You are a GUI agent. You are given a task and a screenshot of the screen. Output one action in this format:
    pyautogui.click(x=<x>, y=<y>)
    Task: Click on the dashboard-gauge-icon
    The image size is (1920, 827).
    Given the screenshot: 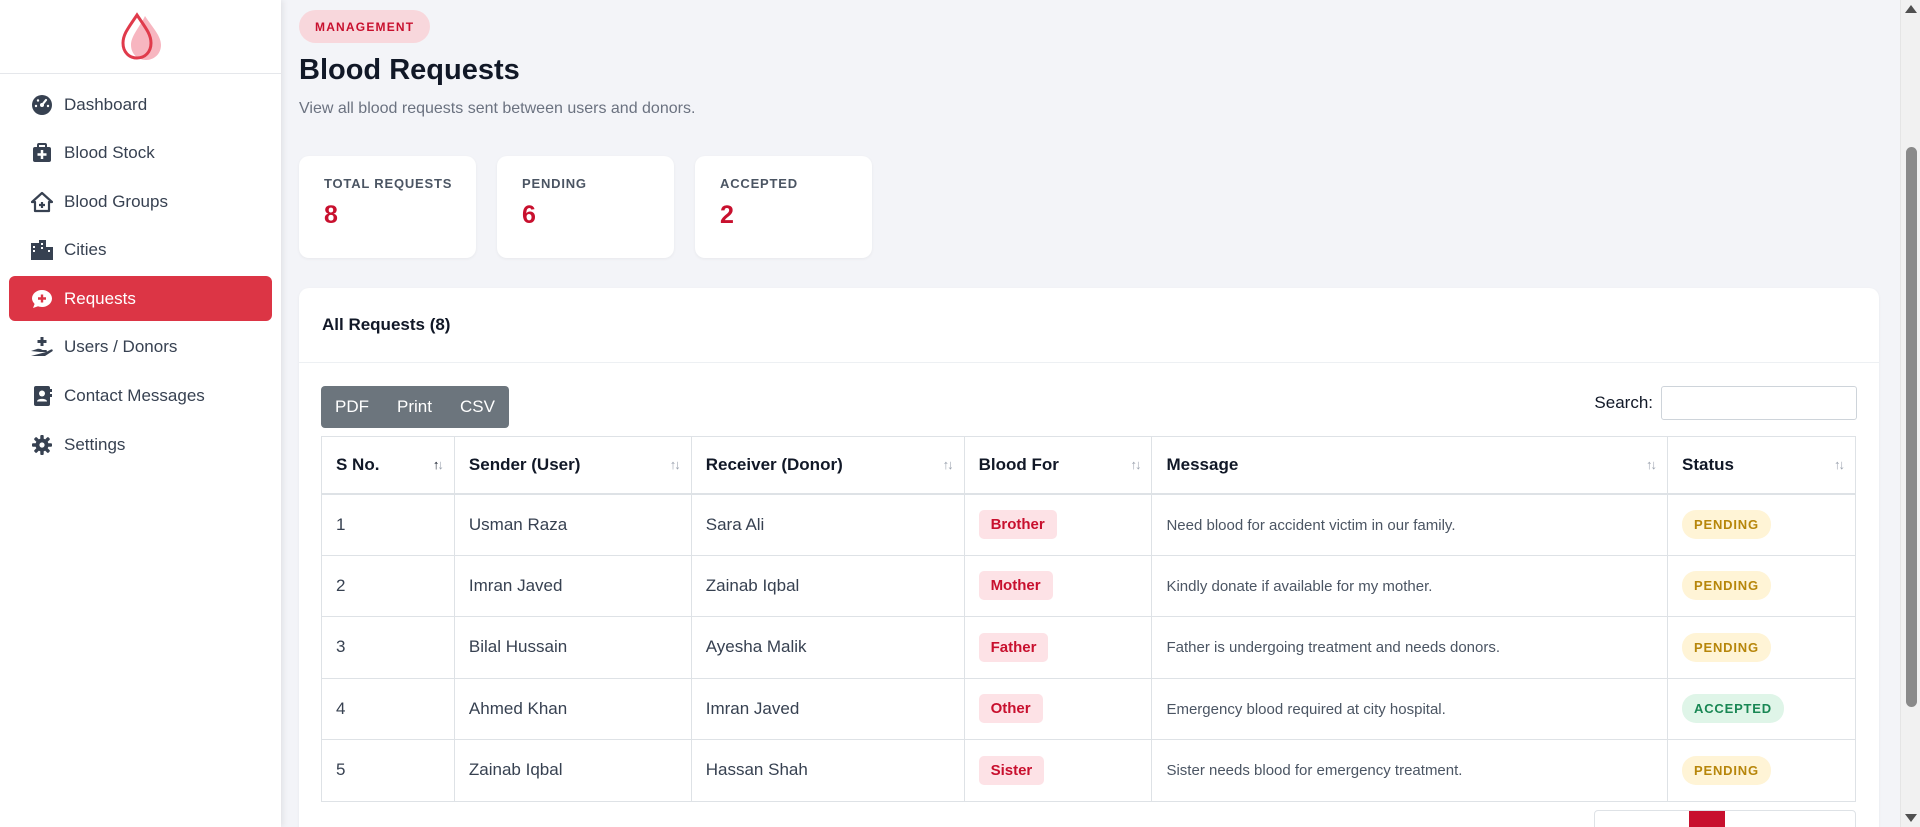 What is the action you would take?
    pyautogui.click(x=42, y=105)
    